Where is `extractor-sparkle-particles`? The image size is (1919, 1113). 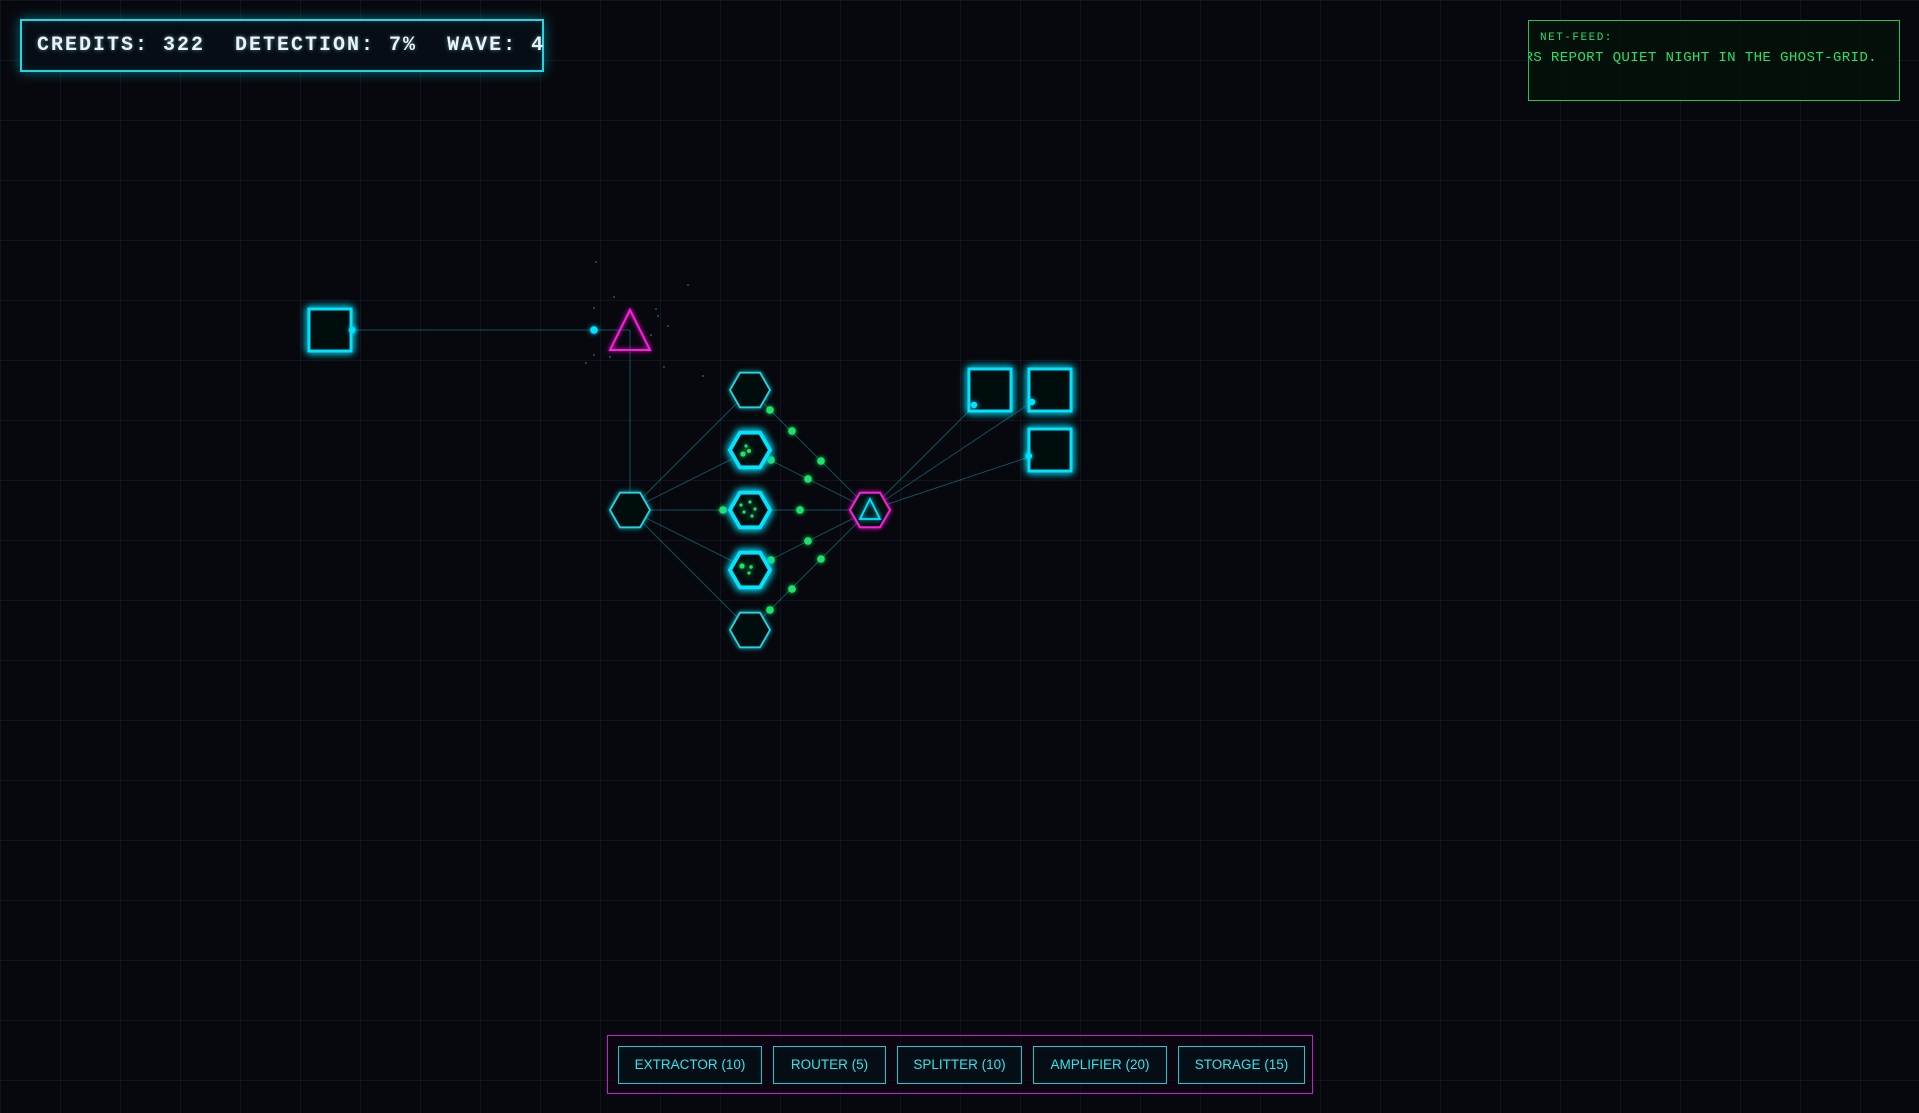
extractor-sparkle-particles is located at coordinates (644, 319).